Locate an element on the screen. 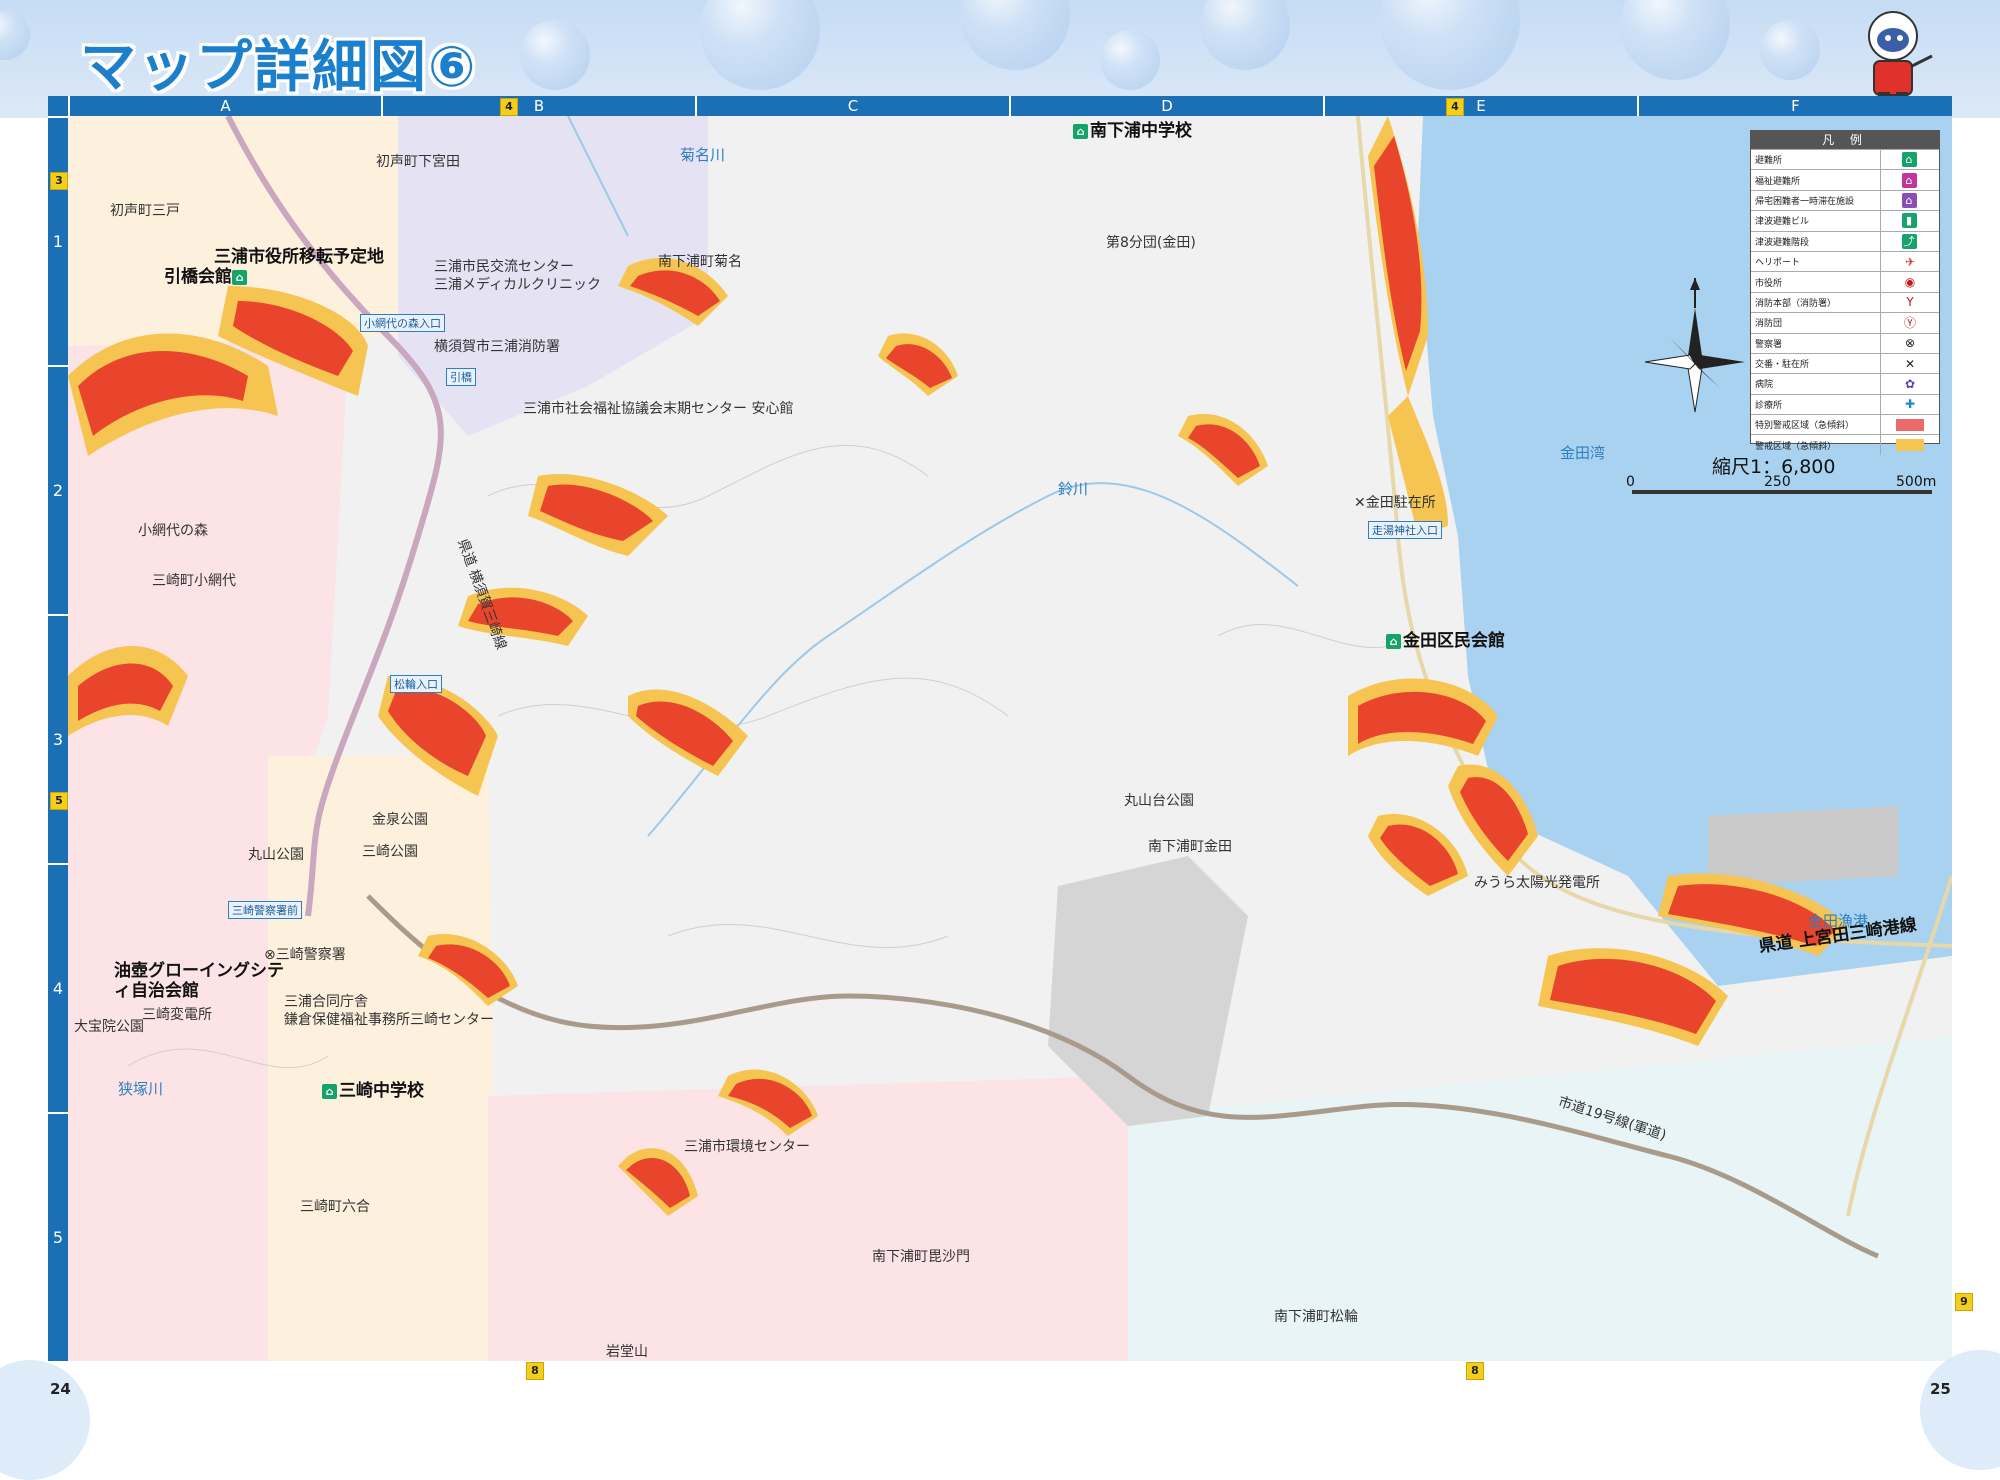 Image resolution: width=2000 pixels, height=1480 pixels. compass-rose-icon is located at coordinates (1694, 345).